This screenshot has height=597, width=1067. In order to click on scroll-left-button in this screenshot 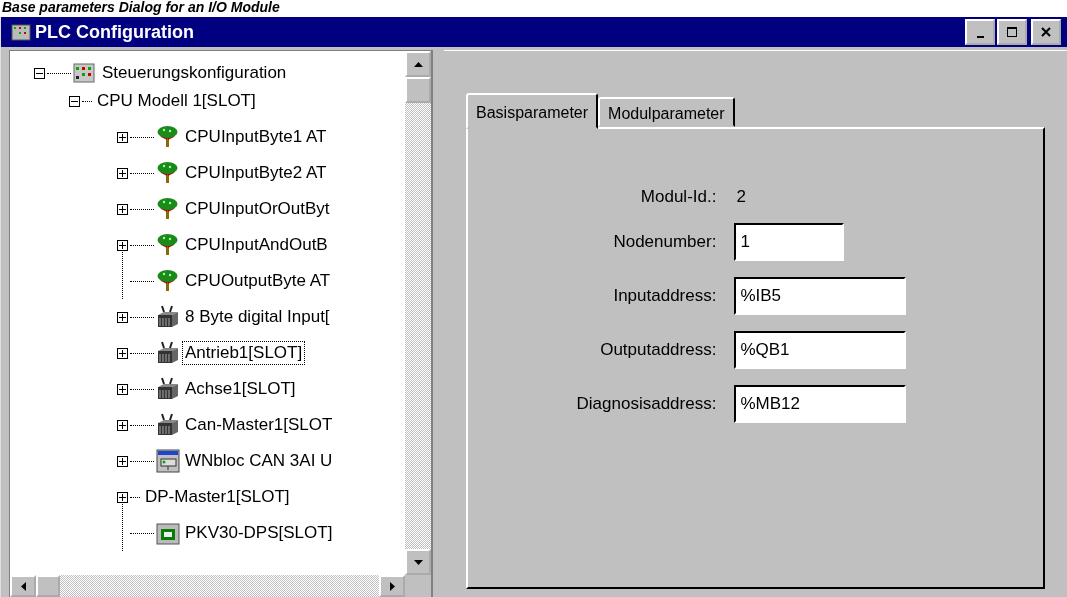, I will do `click(23, 586)`.